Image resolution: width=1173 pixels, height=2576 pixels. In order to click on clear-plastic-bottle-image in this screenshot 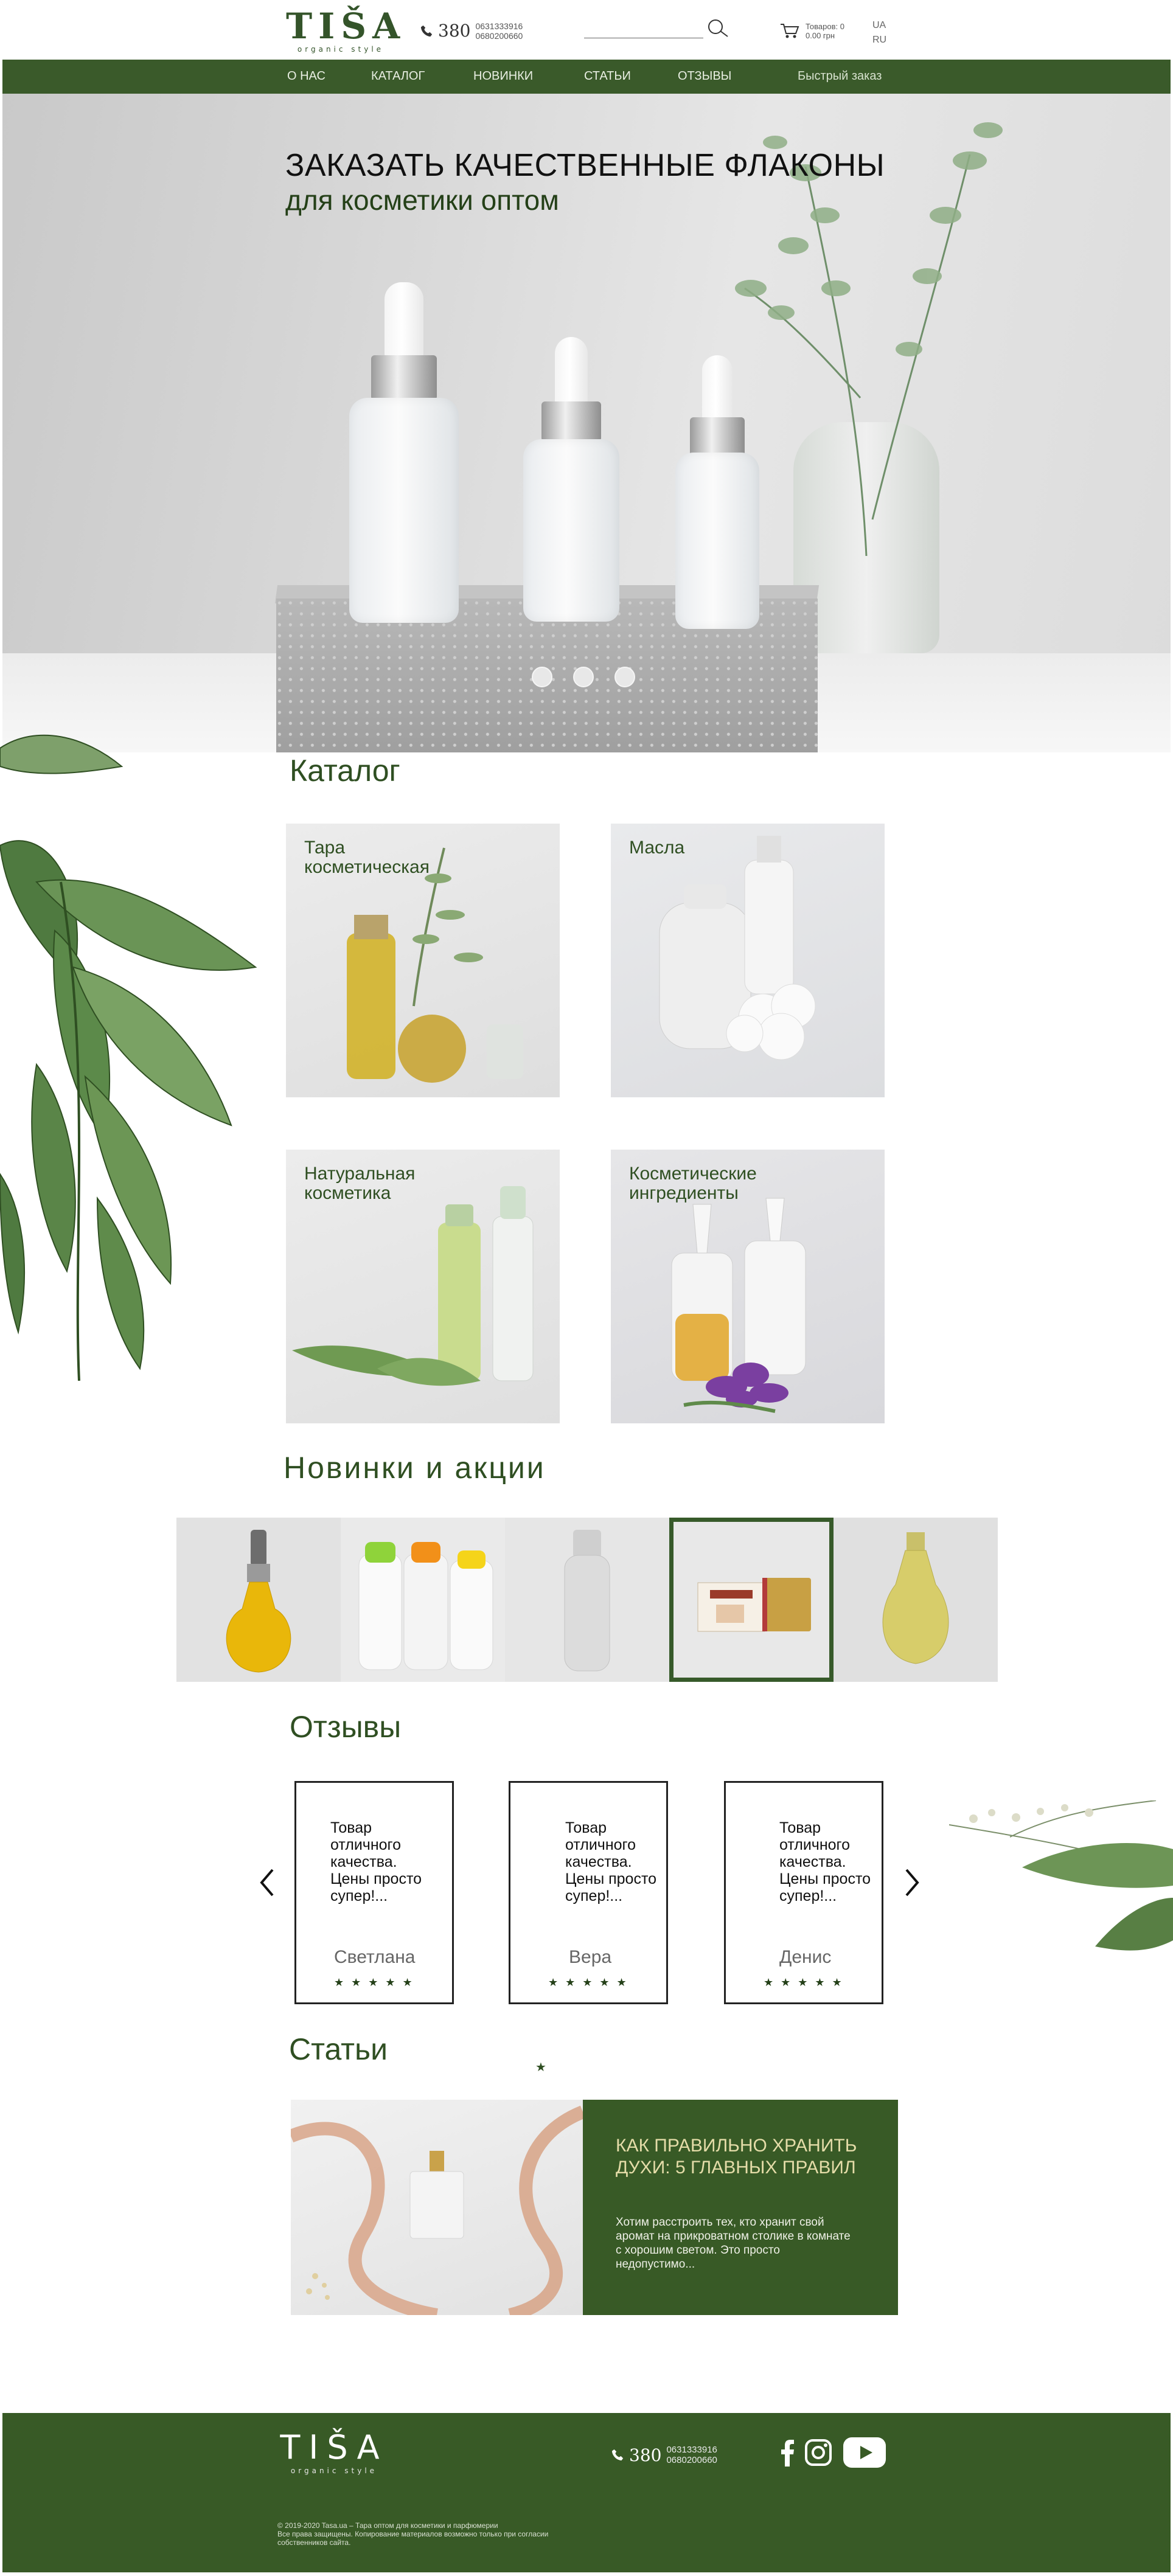, I will do `click(587, 1601)`.